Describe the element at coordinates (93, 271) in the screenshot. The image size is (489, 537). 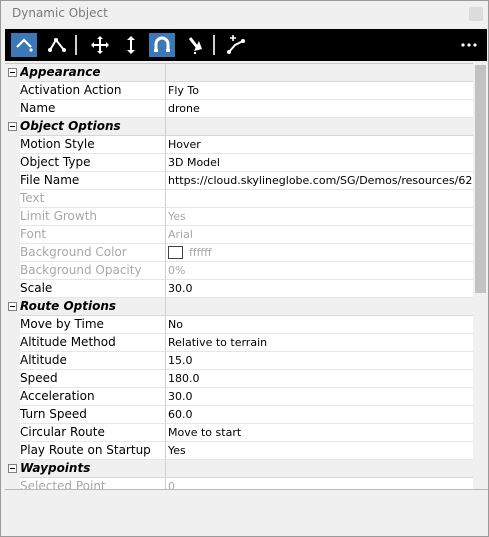
I see `property-name: Background Opacity` at that location.